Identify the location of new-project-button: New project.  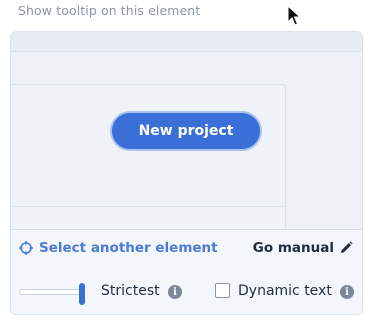
(186, 131).